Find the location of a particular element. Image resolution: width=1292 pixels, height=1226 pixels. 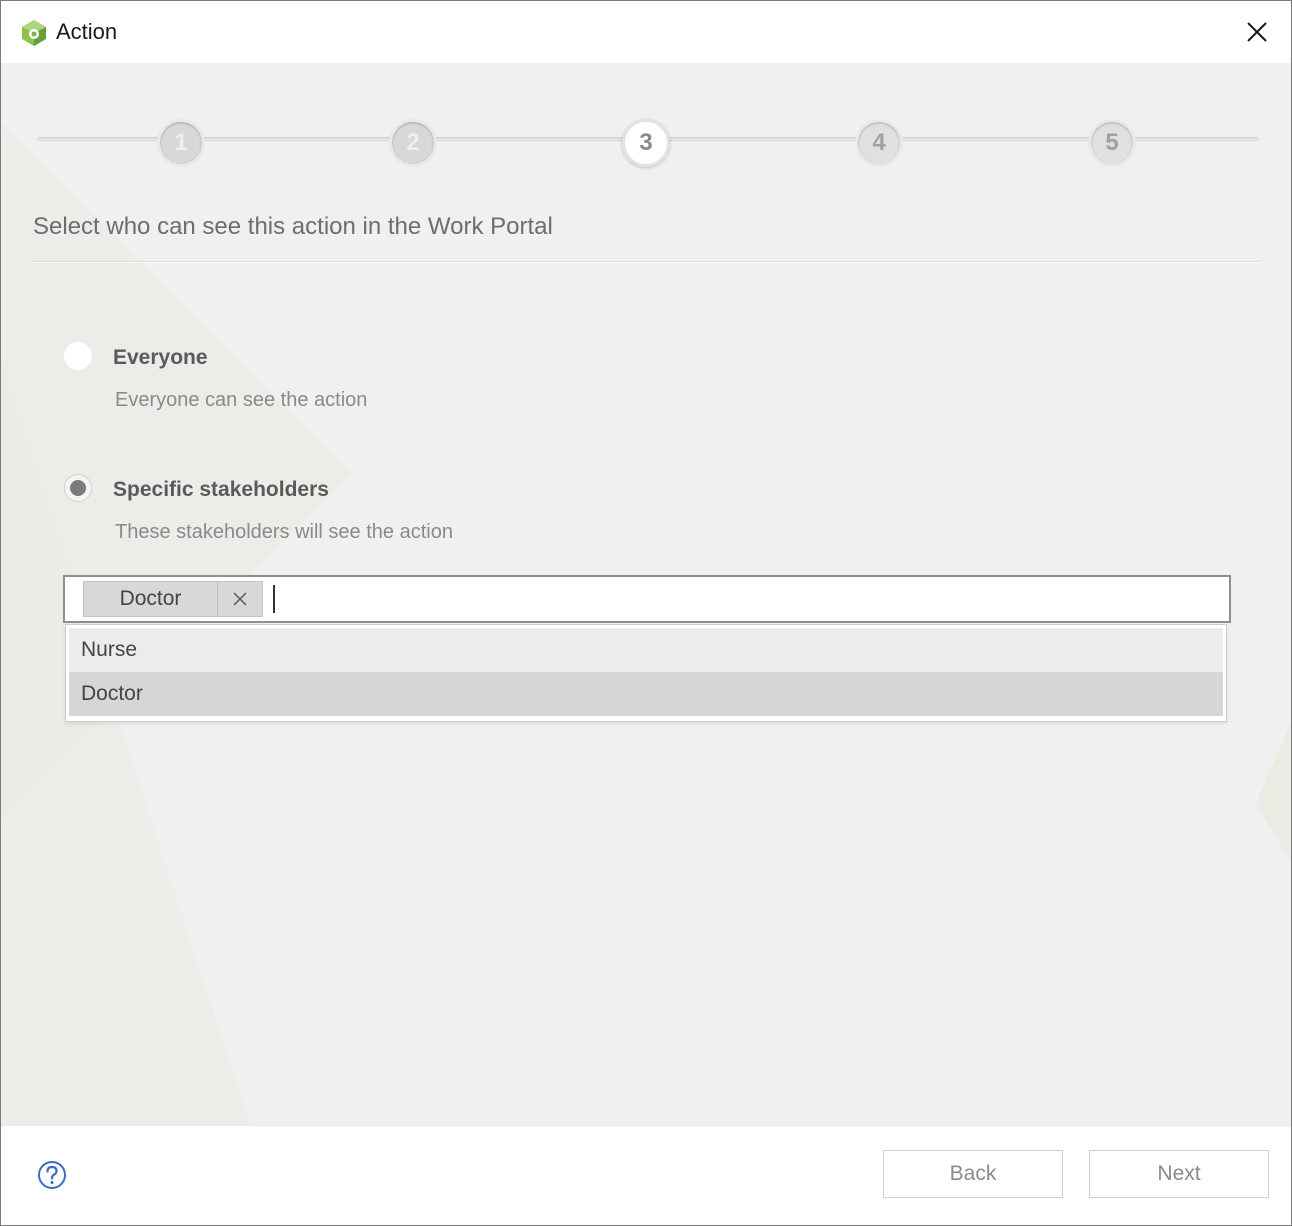

step-1: 1 is located at coordinates (181, 143).